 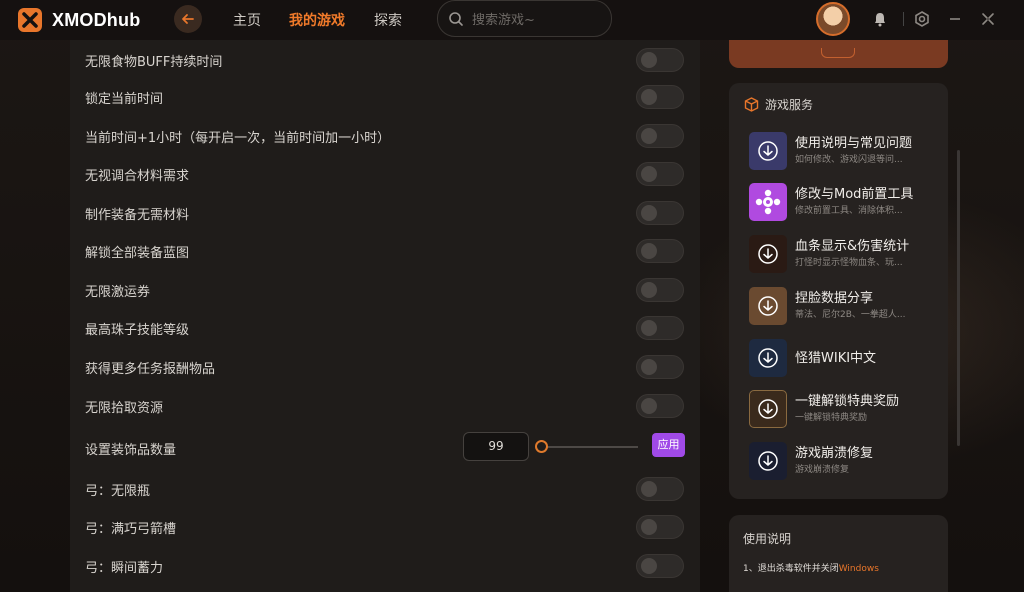 I want to click on cheat-label: 制作装备无需材料, so click(x=137, y=215).